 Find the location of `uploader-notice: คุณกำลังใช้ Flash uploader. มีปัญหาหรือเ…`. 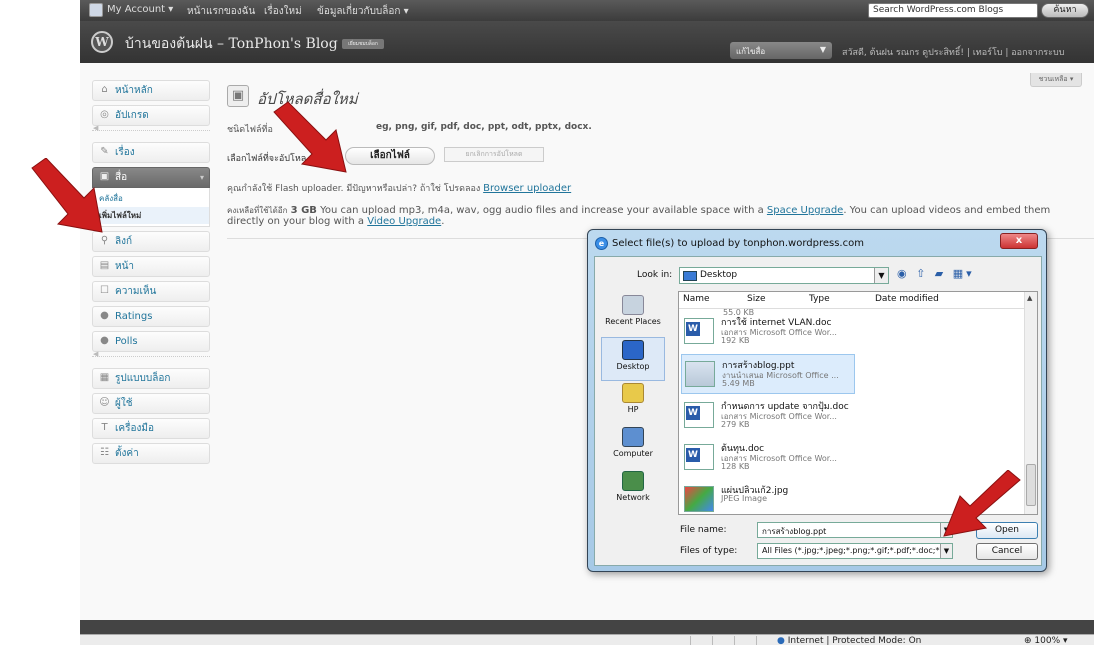

uploader-notice: คุณกำลังใช้ Flash uploader. มีปัญหาหรือเ… is located at coordinates (399, 188).